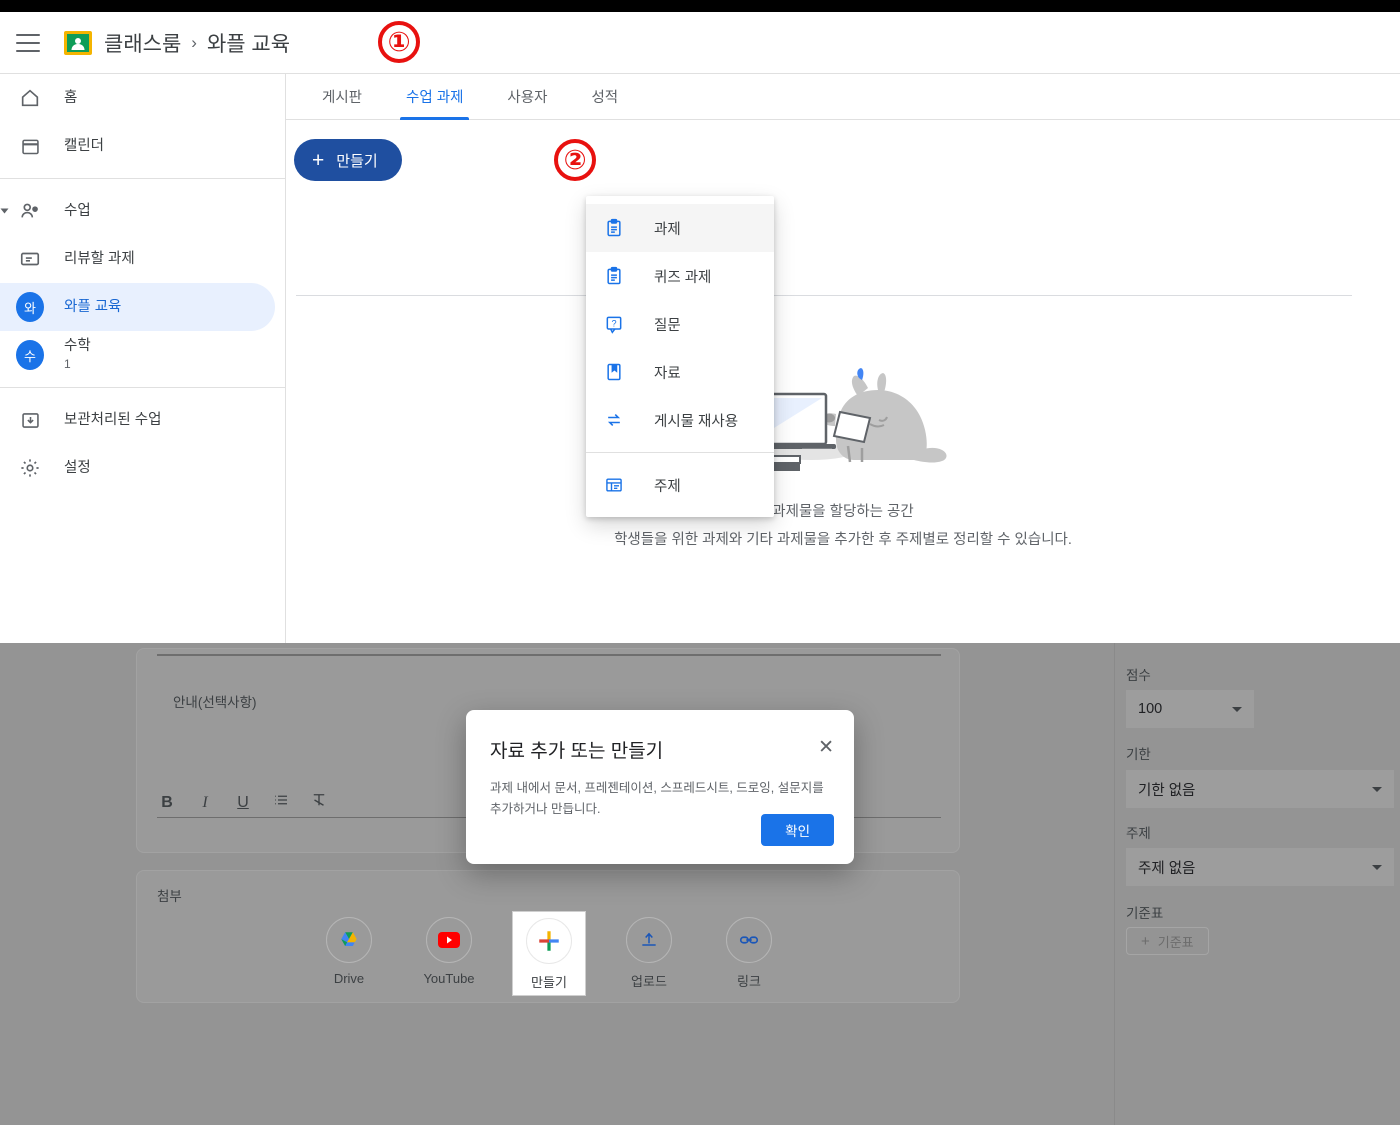 This screenshot has height=1125, width=1400. What do you see at coordinates (30, 211) in the screenshot?
I see `people-icon` at bounding box center [30, 211].